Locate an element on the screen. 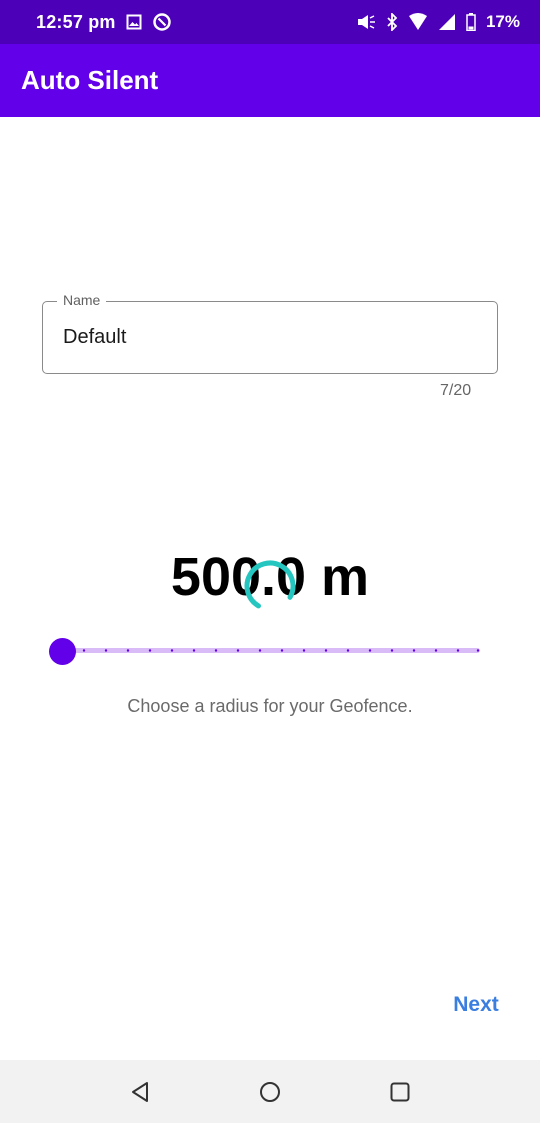 The image size is (540, 1123). character-counter: 7/20 is located at coordinates (456, 390).